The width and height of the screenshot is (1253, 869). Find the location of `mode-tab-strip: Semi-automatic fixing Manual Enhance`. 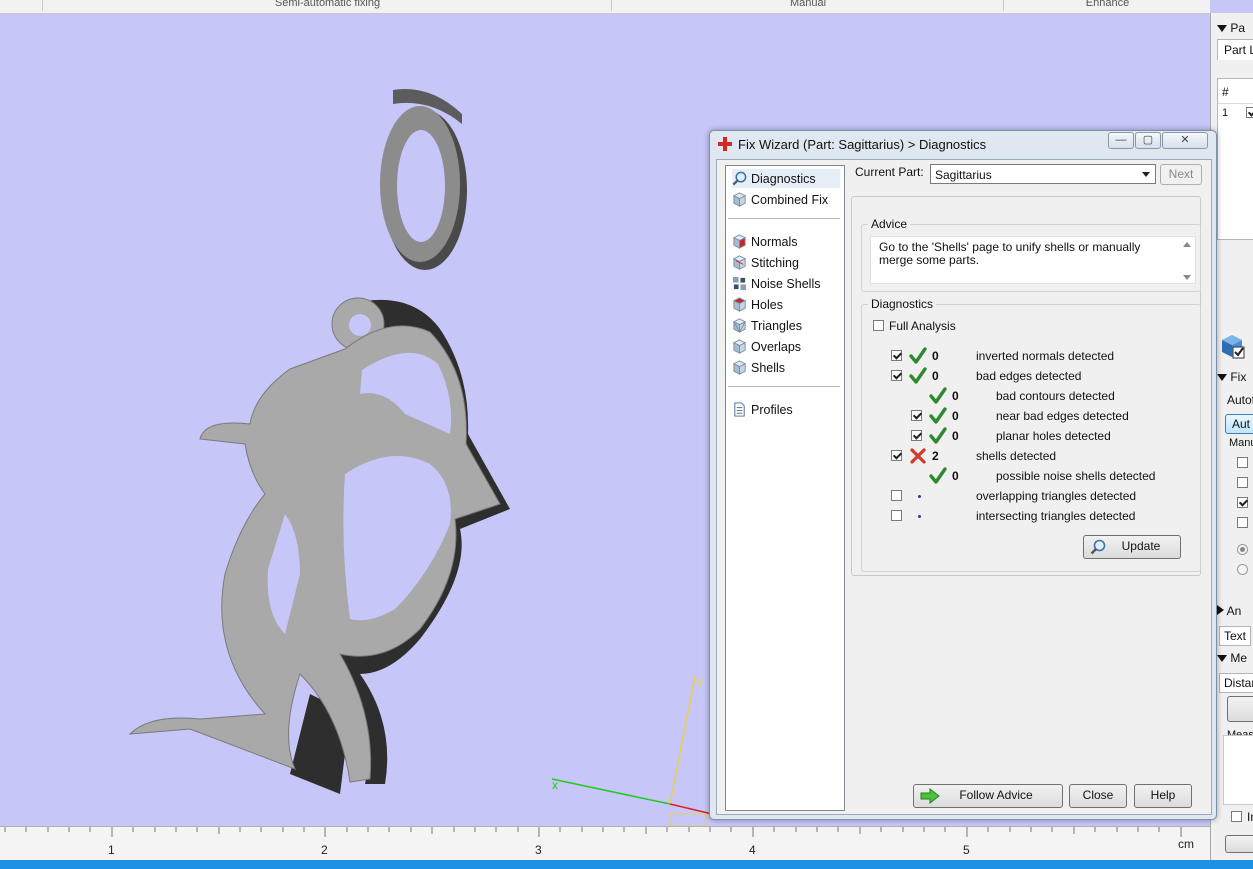

mode-tab-strip: Semi-automatic fixing Manual Enhance is located at coordinates (605, 7).